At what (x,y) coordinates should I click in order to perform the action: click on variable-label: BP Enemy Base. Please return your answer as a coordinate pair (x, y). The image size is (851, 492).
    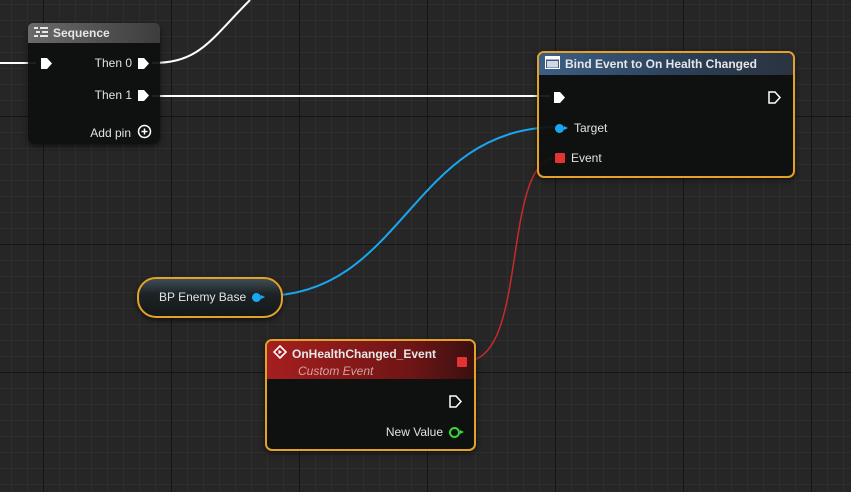
    Looking at the image, I should click on (203, 297).